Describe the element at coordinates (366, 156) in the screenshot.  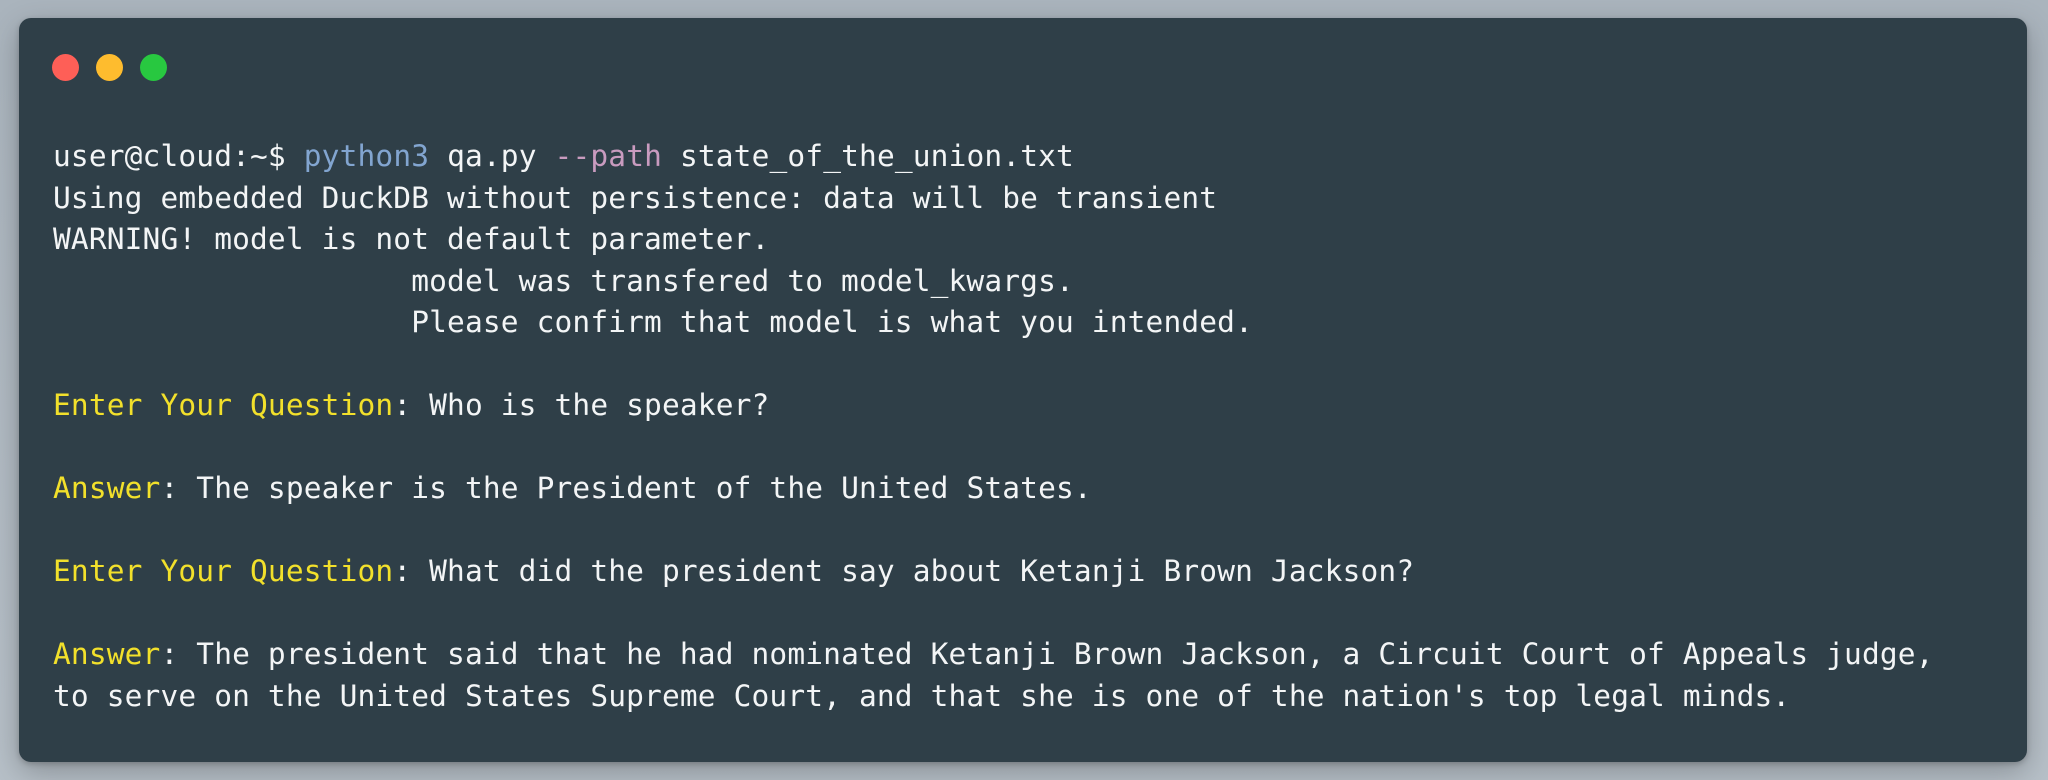
I see `command-program: python3` at that location.